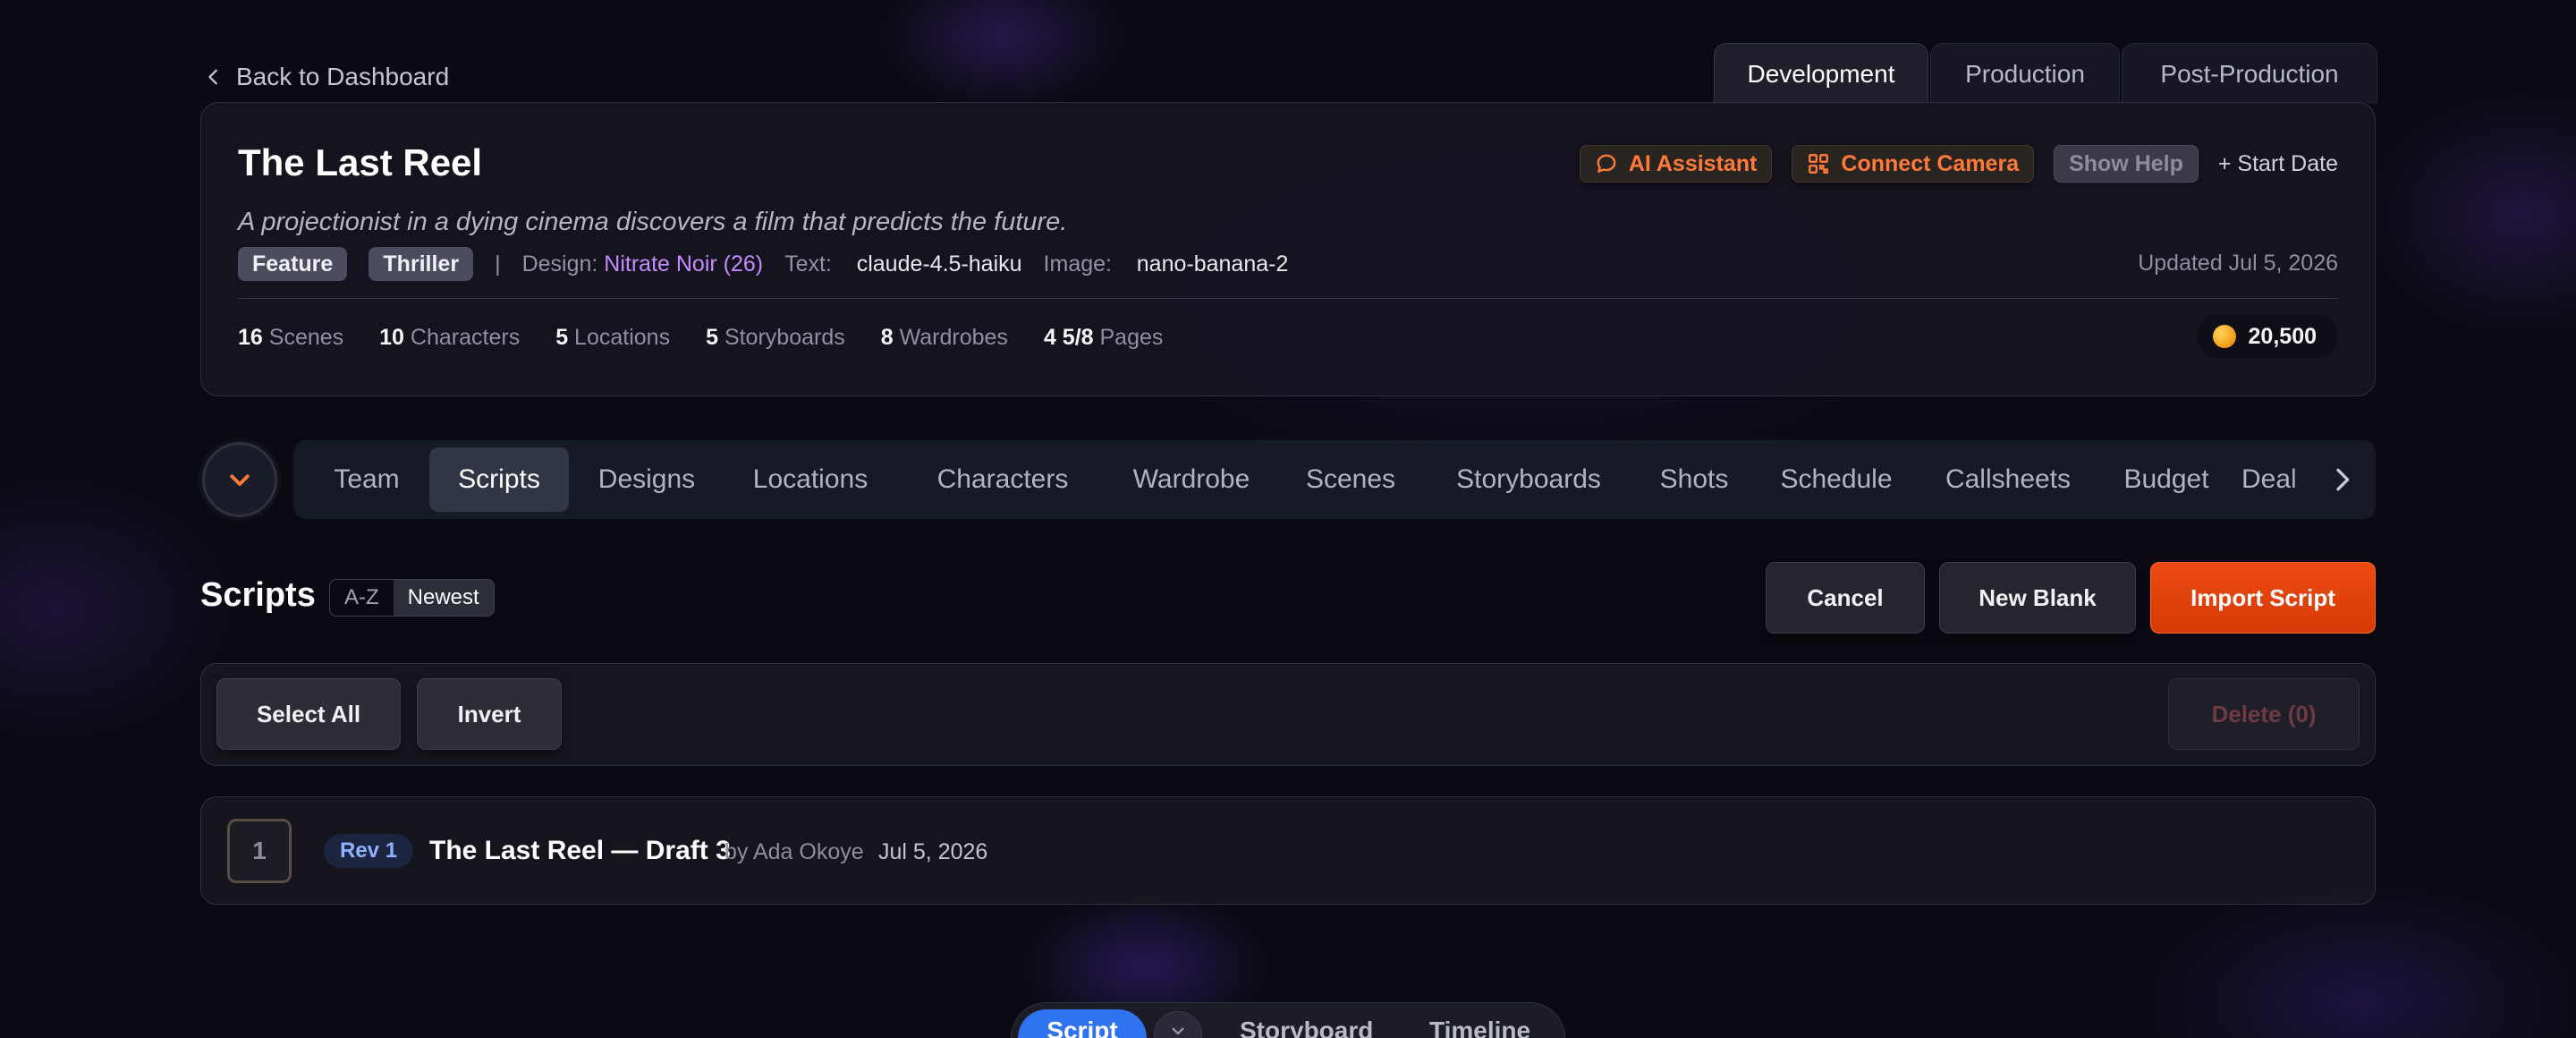  I want to click on tab-budget: Budget, so click(2166, 479).